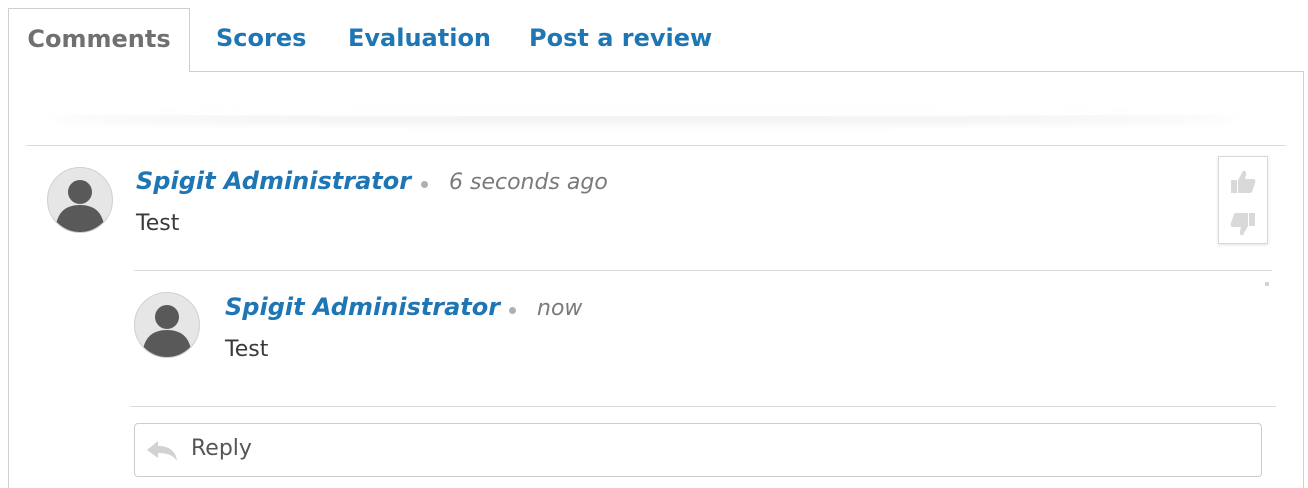 This screenshot has width=1308, height=488. What do you see at coordinates (560, 308) in the screenshot?
I see `comment-timestamp: now` at bounding box center [560, 308].